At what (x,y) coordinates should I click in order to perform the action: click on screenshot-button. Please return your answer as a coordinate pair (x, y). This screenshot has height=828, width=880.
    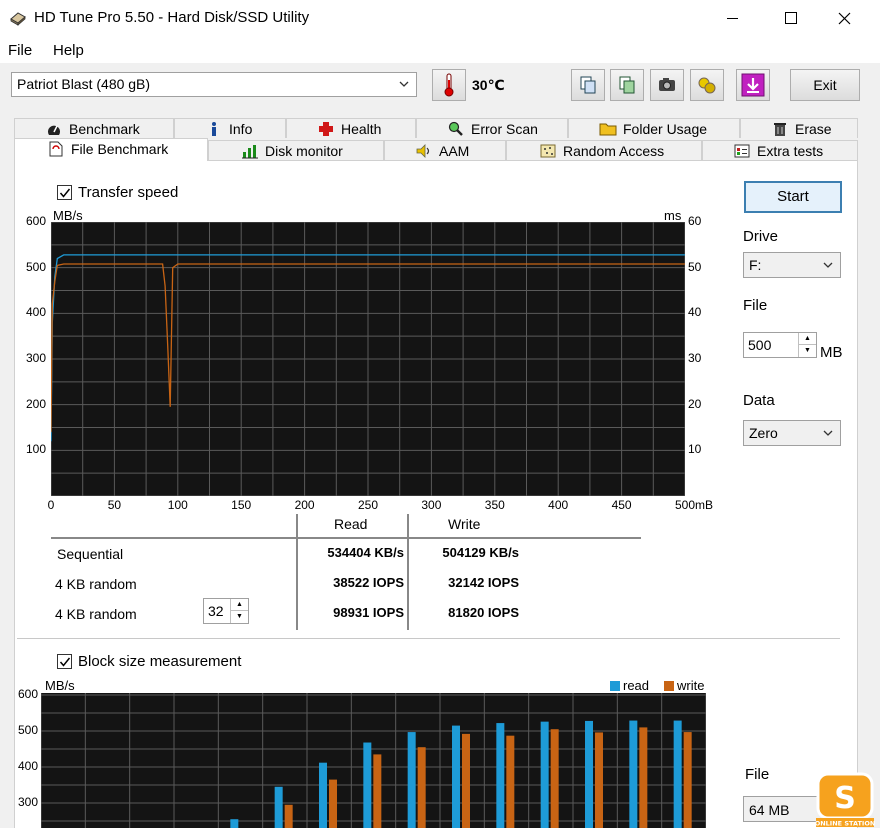
    Looking at the image, I should click on (667, 85).